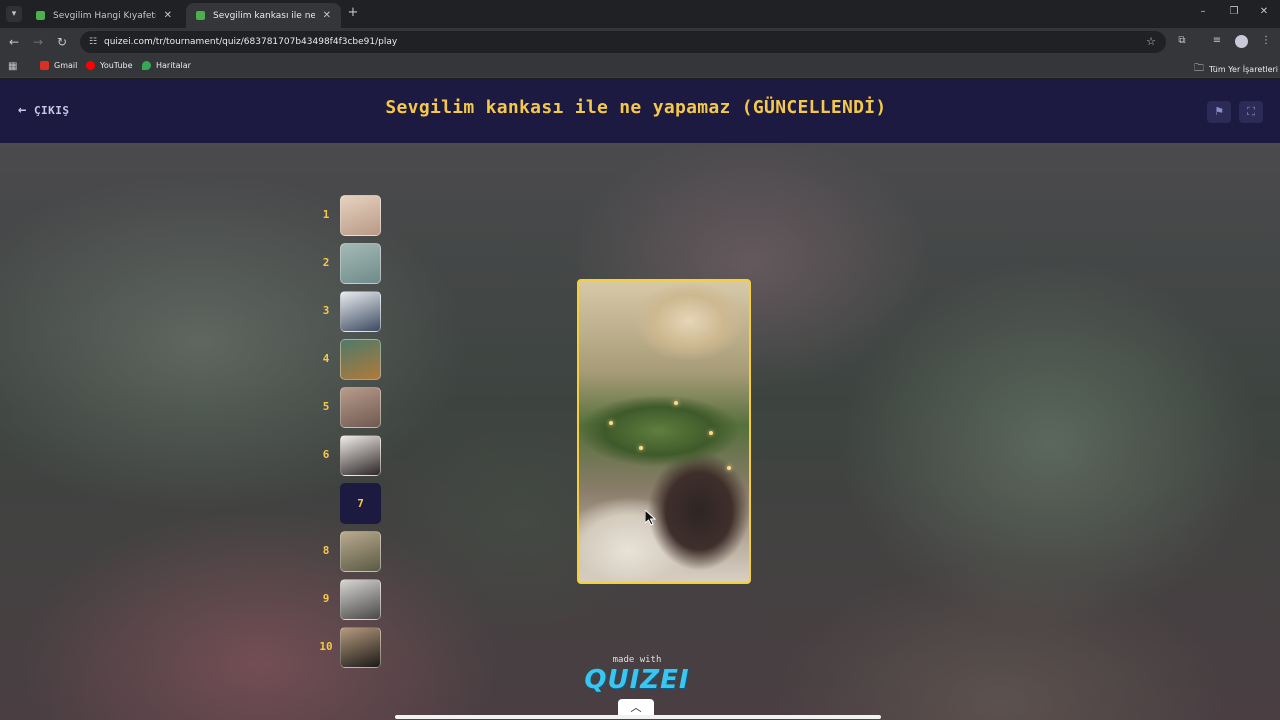 The height and width of the screenshot is (720, 1280). I want to click on round-number: 8, so click(326, 550).